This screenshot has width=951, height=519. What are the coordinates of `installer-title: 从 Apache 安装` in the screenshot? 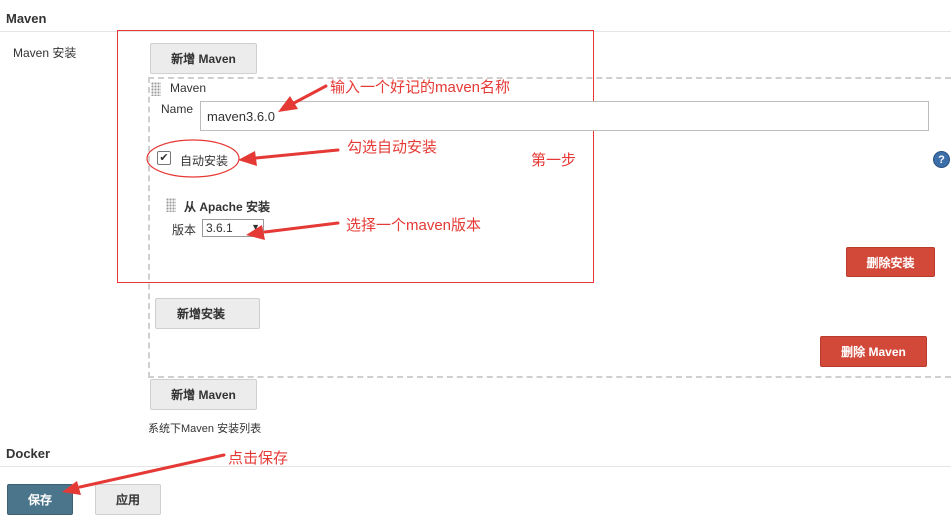 It's located at (227, 207).